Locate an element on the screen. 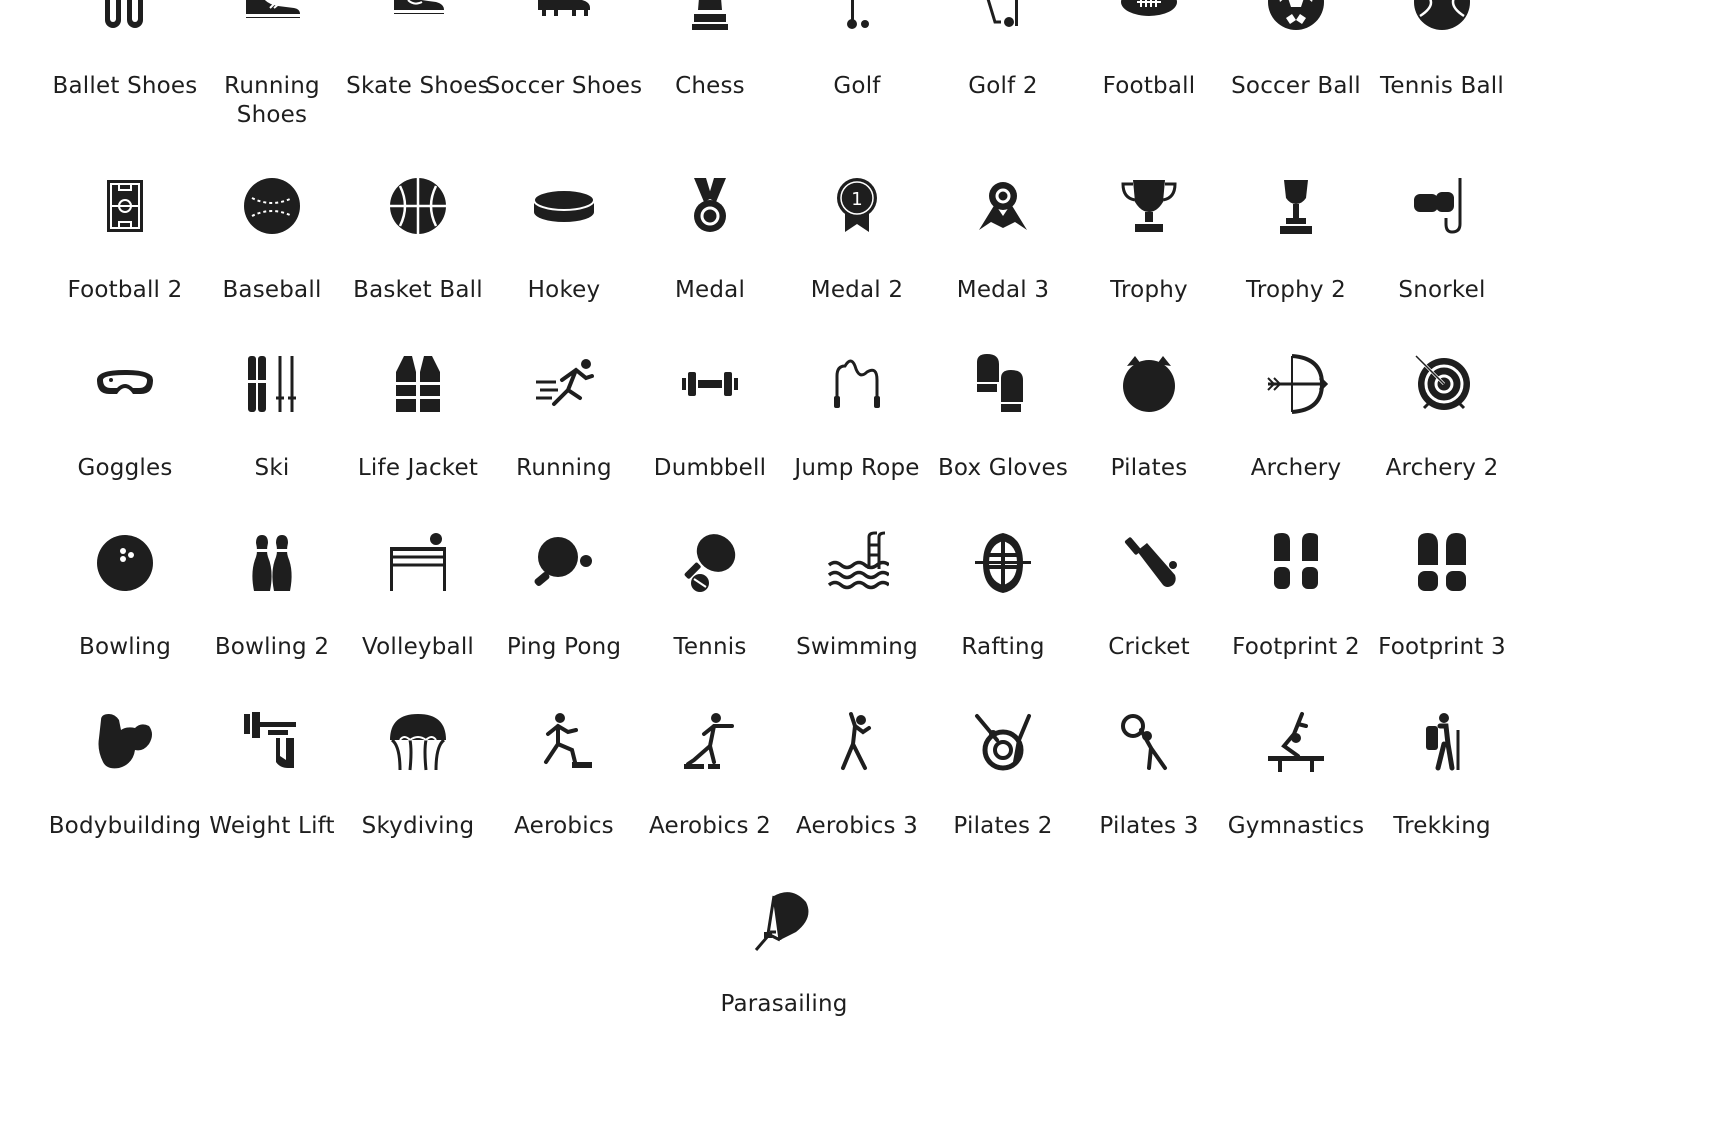  archery-target-icon is located at coordinates (1442, 384).